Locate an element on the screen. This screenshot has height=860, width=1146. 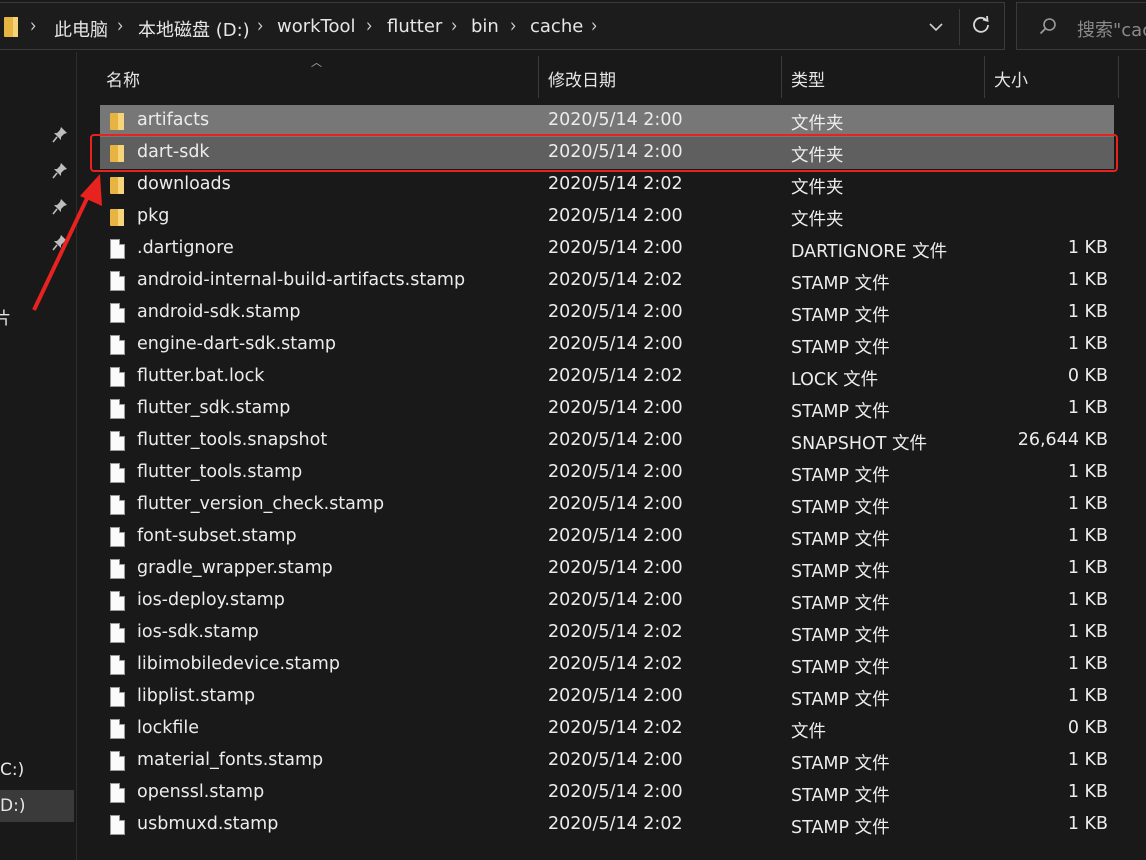
file-name: artifacts is located at coordinates (173, 120).